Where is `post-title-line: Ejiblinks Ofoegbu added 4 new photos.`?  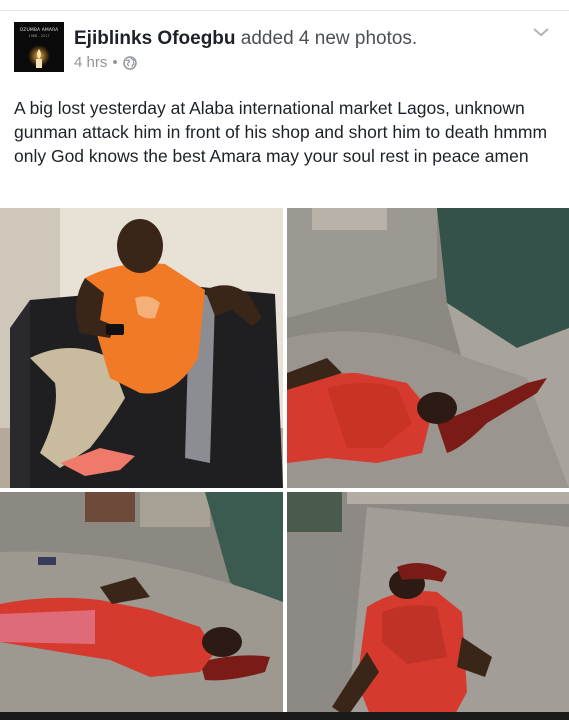
post-title-line: Ejiblinks Ofoegbu added 4 new photos. is located at coordinates (245, 39).